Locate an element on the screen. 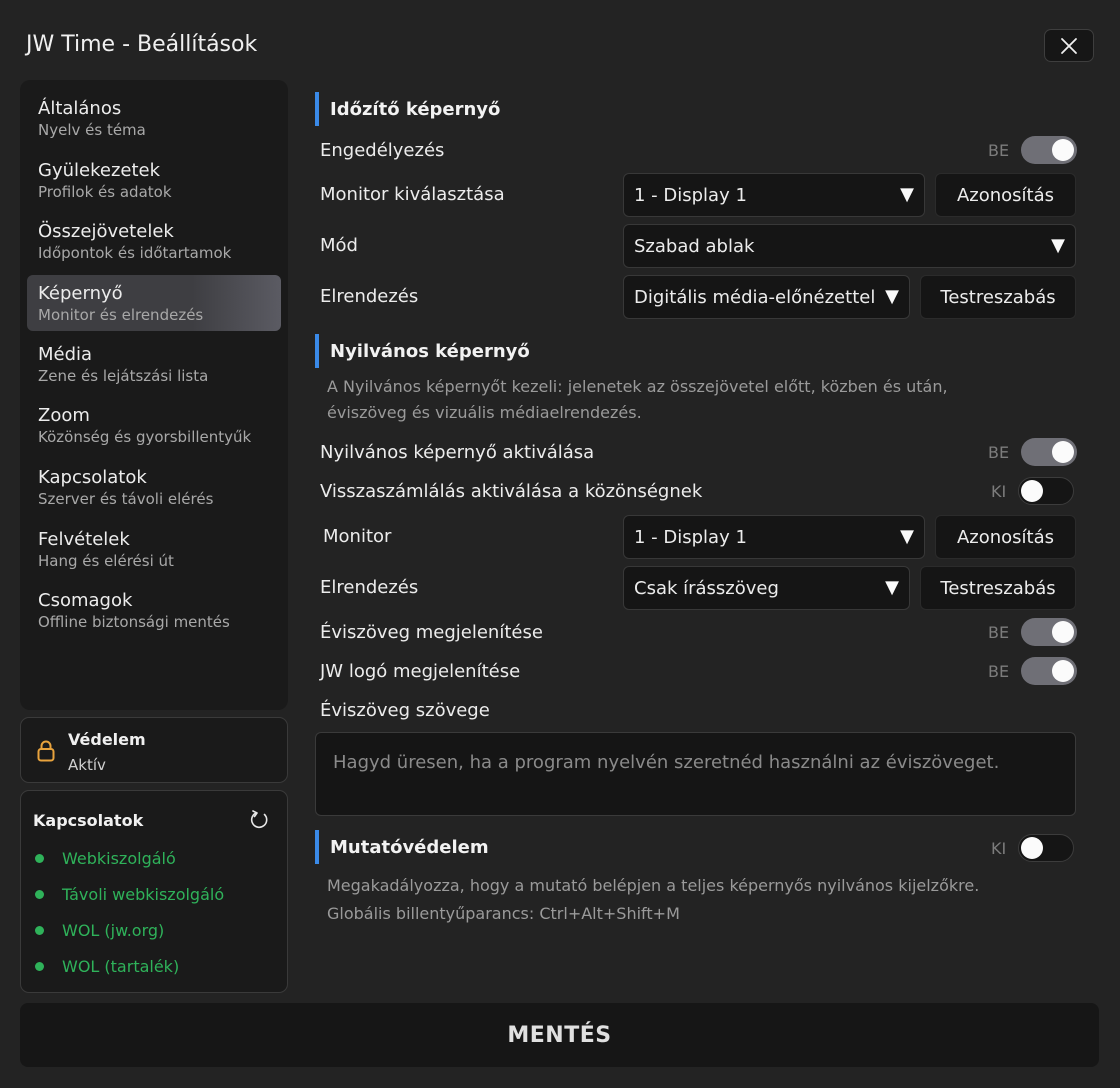 The width and height of the screenshot is (1120, 1088). section-header-public-screen: Nyilvános képernyő is located at coordinates (422, 351).